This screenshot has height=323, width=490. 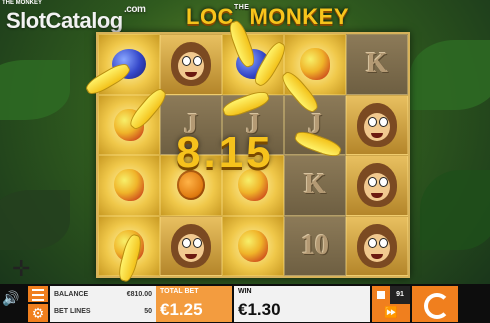 I want to click on balance-value: €810.00, so click(x=139, y=294).